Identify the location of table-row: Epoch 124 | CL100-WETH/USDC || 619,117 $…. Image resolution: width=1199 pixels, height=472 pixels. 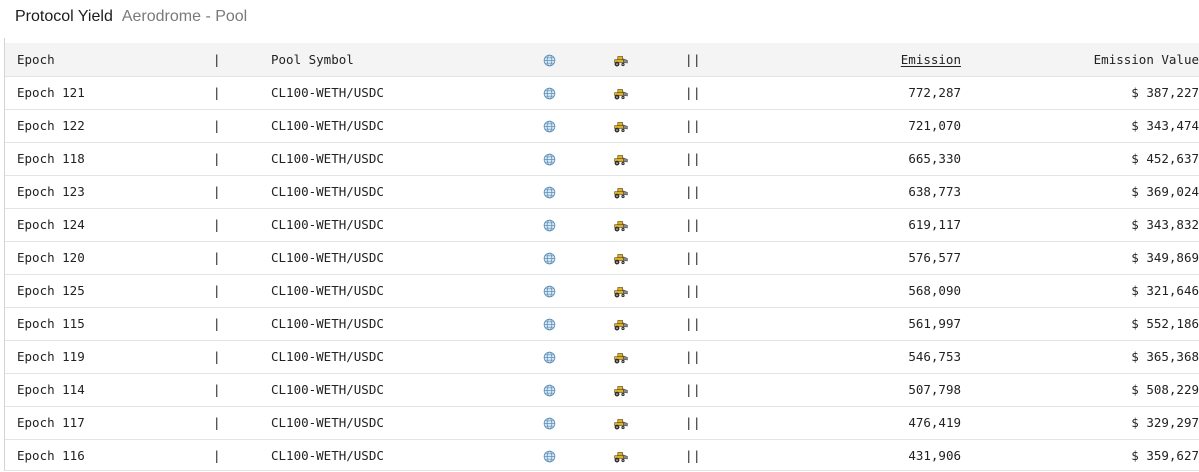
(602, 224).